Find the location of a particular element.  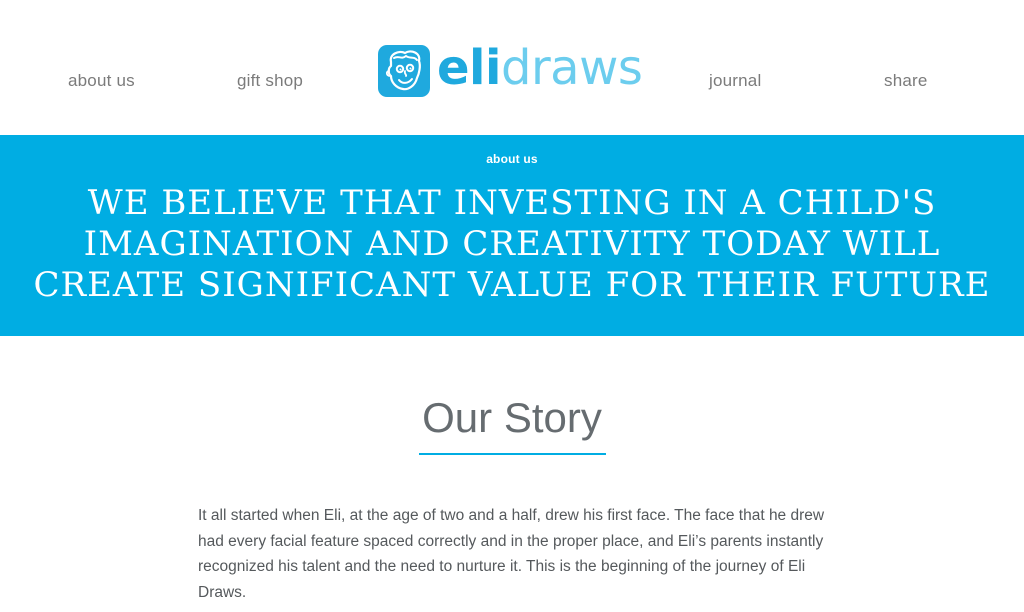

nav-about-us: about us is located at coordinates (101, 81).